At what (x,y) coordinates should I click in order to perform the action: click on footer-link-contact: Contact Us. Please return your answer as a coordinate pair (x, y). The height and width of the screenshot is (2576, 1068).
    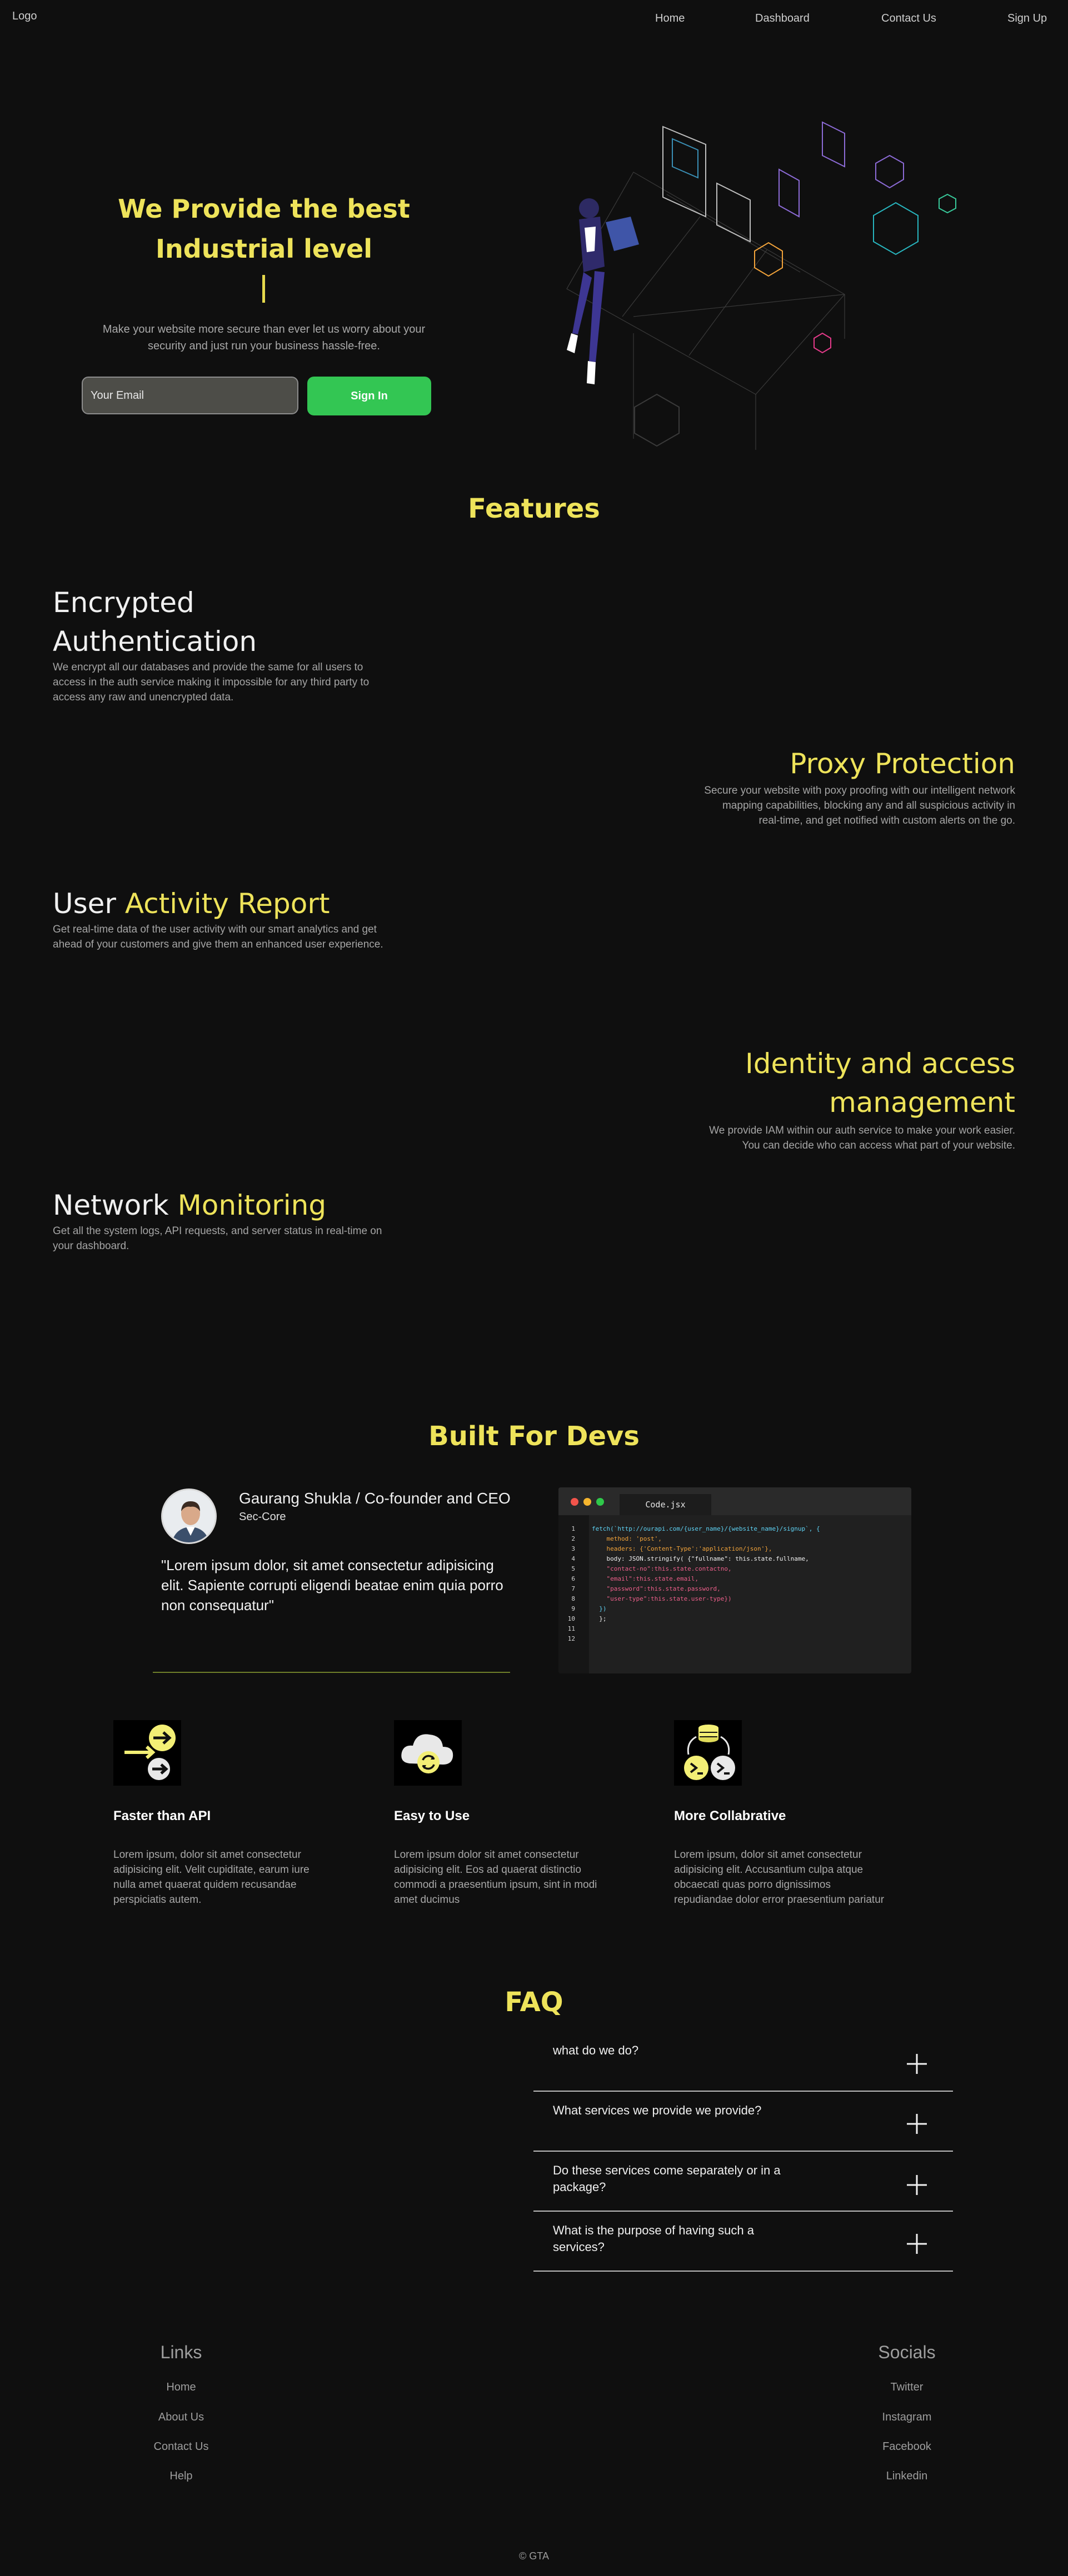
    Looking at the image, I should click on (182, 2447).